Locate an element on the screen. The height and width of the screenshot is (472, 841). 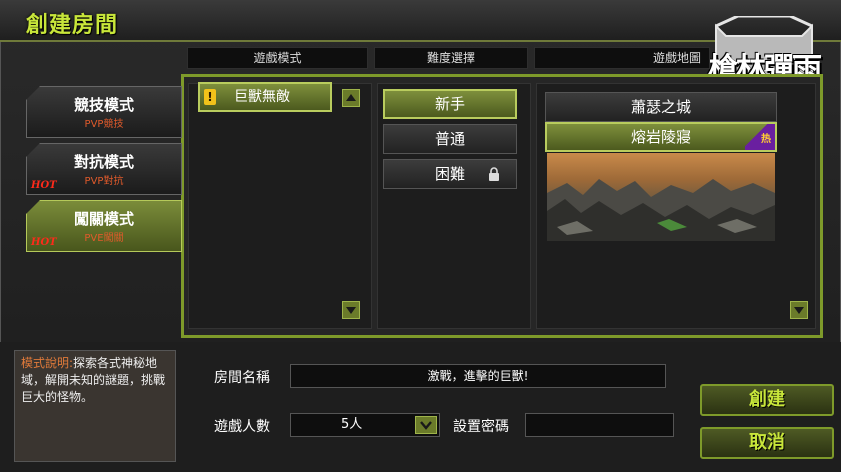
chevron-down-icon is located at coordinates (426, 425).